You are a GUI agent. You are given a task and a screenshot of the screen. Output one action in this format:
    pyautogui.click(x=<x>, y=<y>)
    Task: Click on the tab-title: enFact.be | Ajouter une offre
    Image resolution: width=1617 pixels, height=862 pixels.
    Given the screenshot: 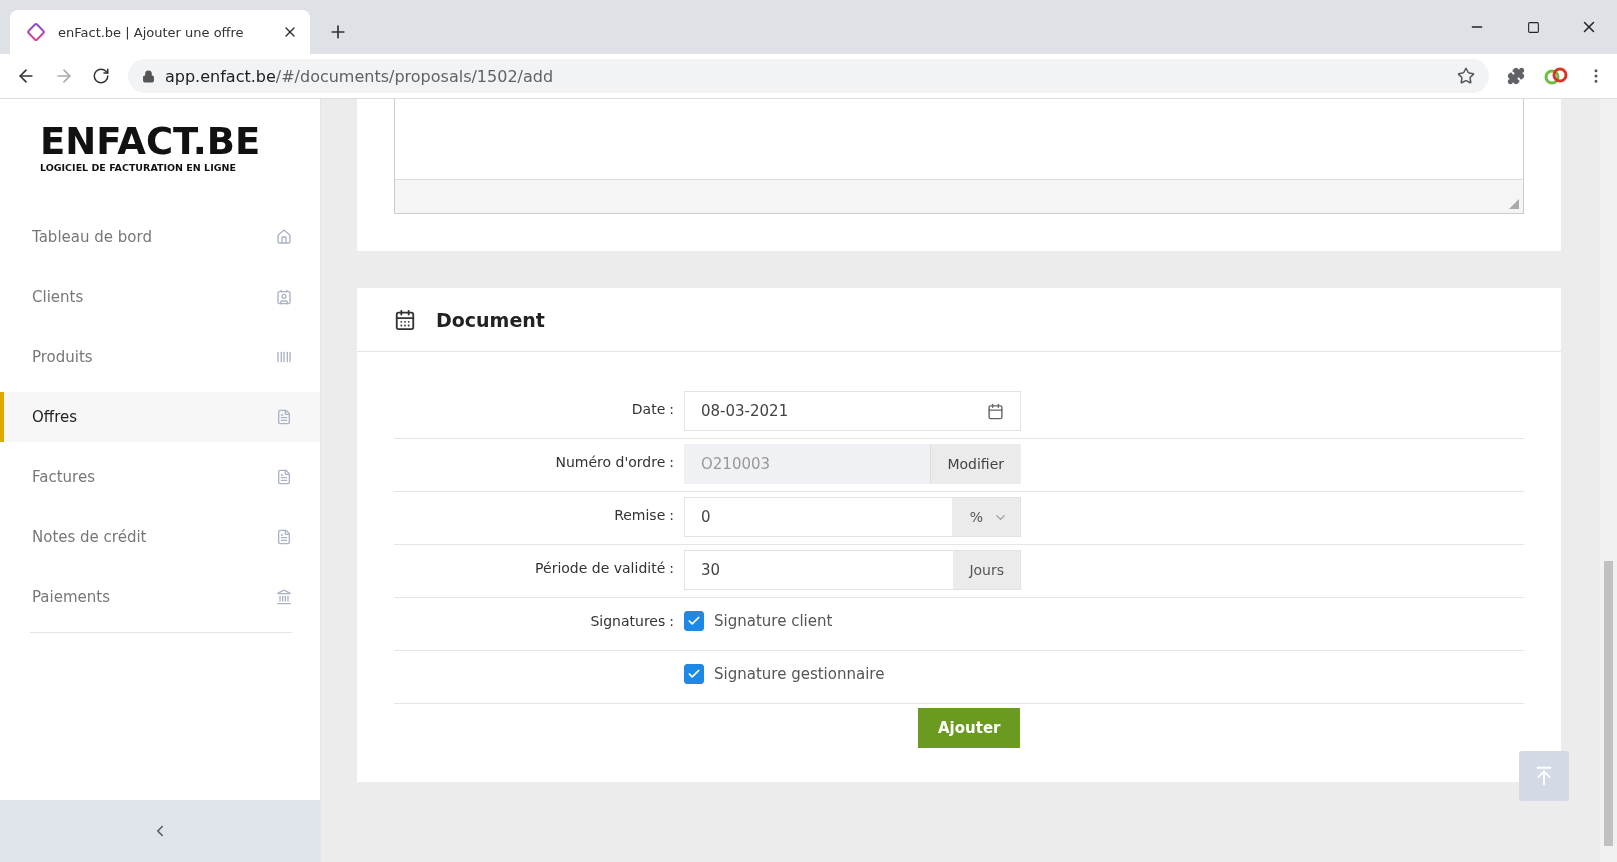 What is the action you would take?
    pyautogui.click(x=151, y=32)
    